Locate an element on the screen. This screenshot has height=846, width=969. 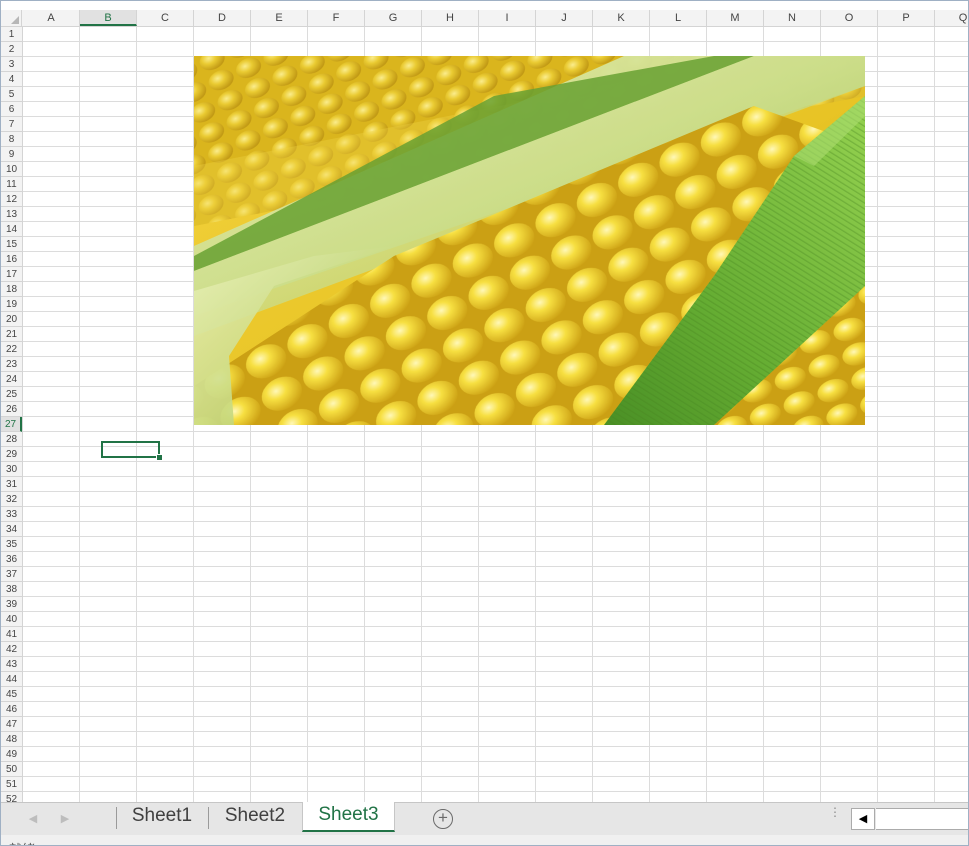
row-header-1: 1 is located at coordinates (11, 34).